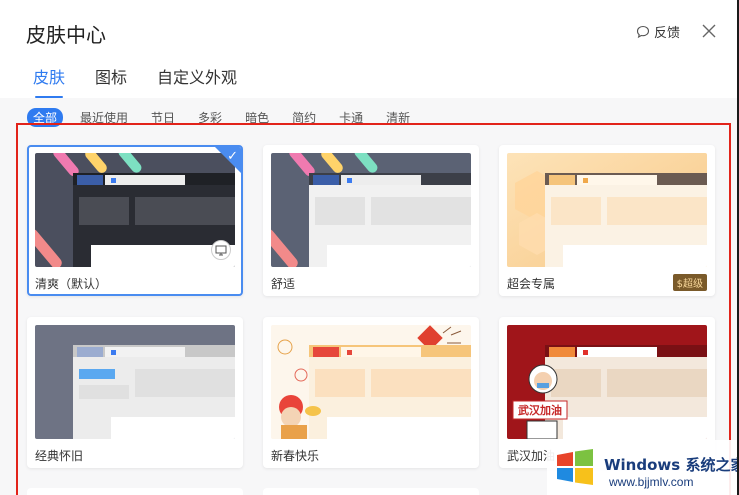 The height and width of the screenshot is (495, 739). Describe the element at coordinates (607, 382) in the screenshot. I see `skin-thumbnail: 武汉加油` at that location.